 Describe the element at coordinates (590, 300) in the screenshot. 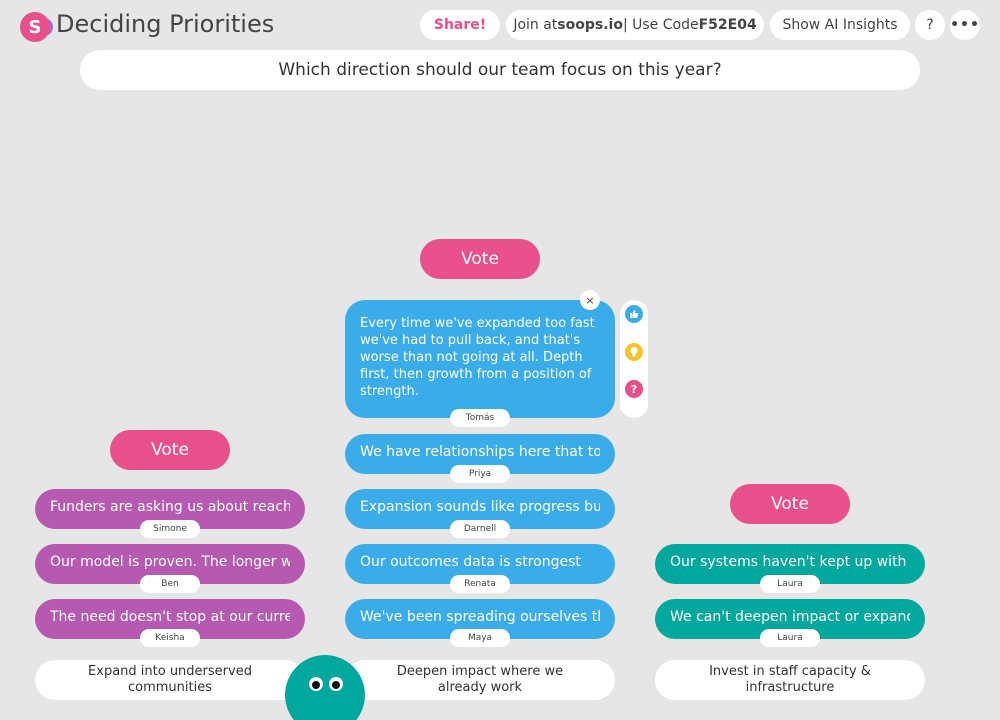

I see `close-icon: ×` at that location.